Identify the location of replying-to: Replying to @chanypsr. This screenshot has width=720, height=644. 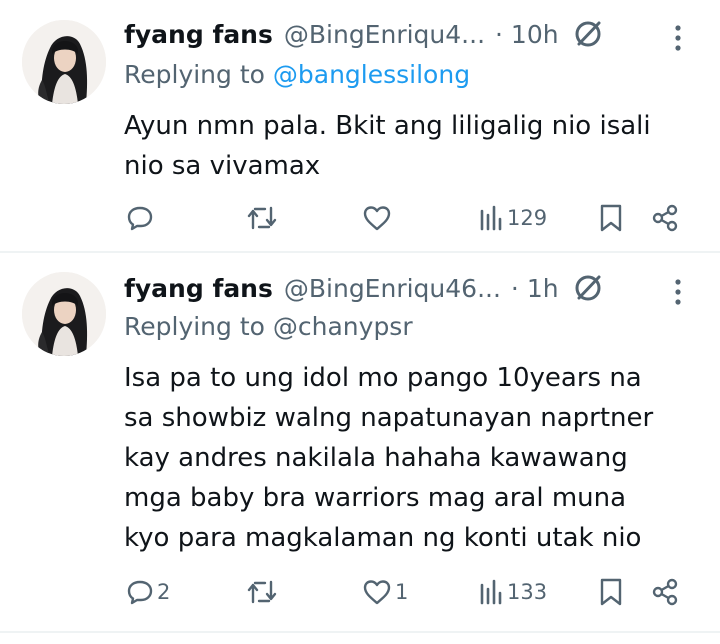
(268, 326).